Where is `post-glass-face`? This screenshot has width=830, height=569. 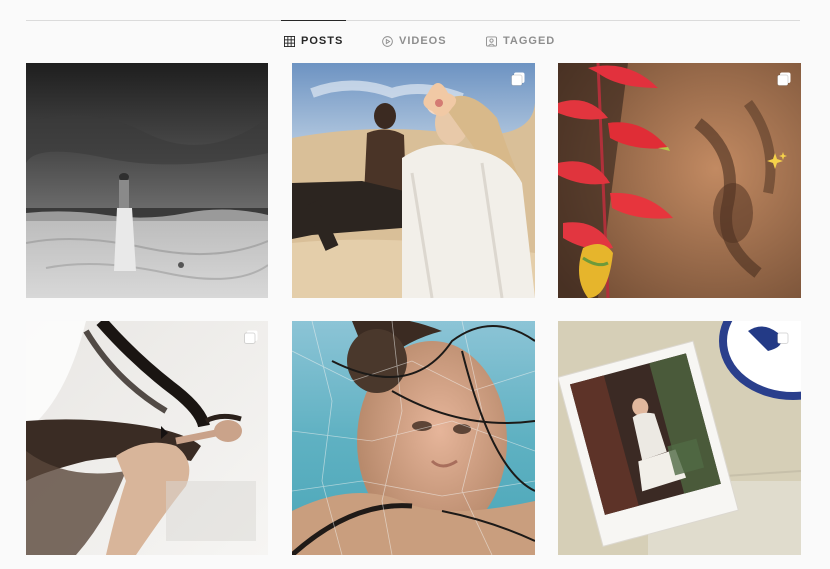 post-glass-face is located at coordinates (413, 438).